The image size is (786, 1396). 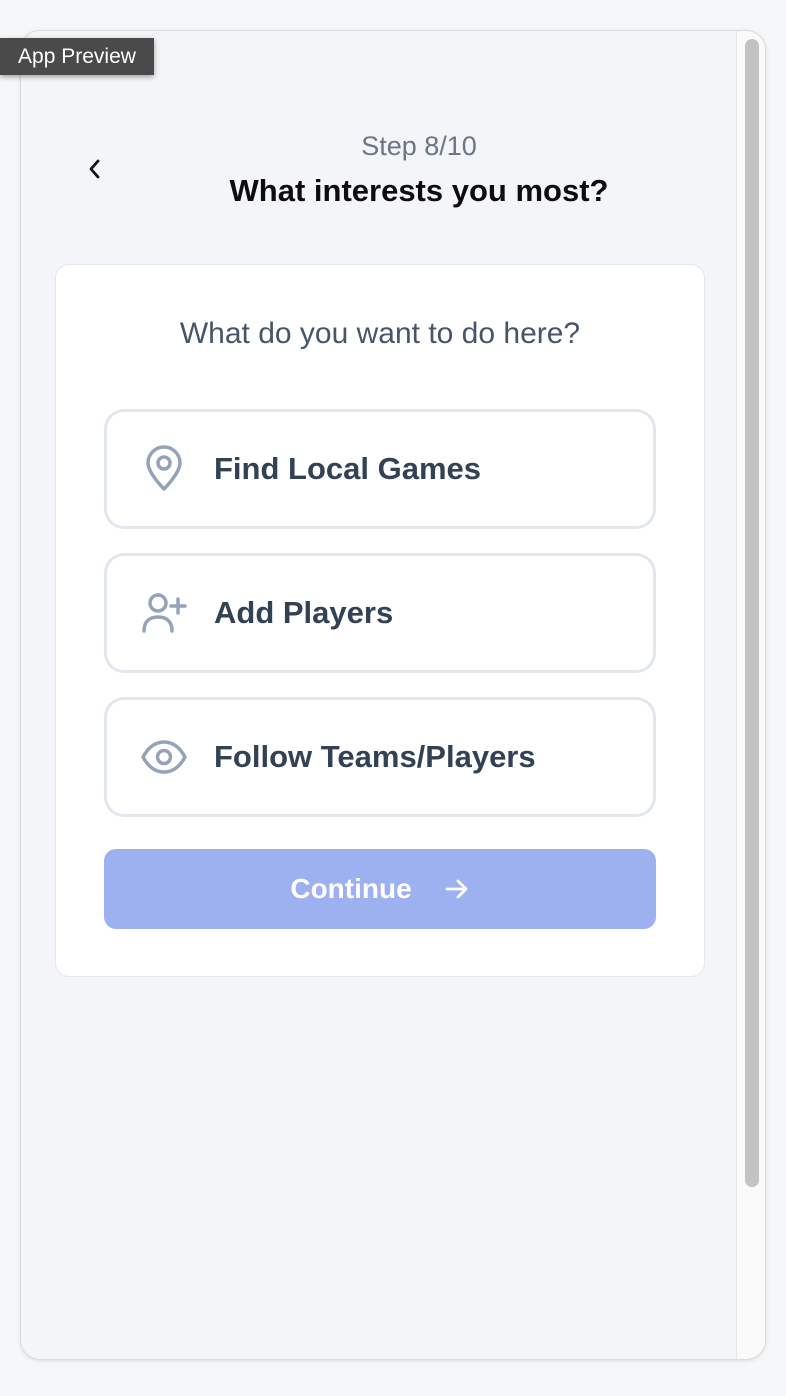 I want to click on option-find-local-games: Find Local Games, so click(x=380, y=469).